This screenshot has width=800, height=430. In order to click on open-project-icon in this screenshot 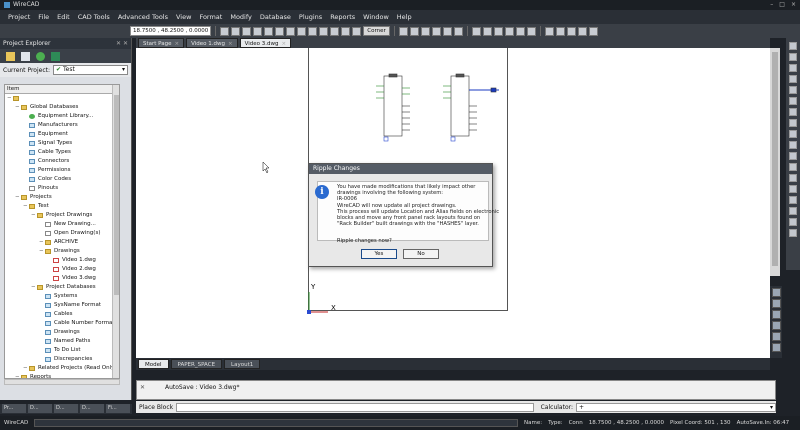, I will do `click(10, 56)`.